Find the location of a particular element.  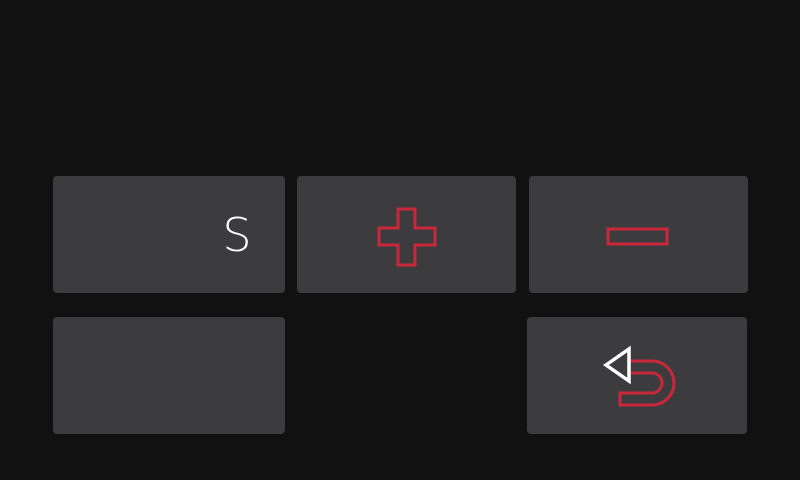

s-key-label: S is located at coordinates (237, 235).